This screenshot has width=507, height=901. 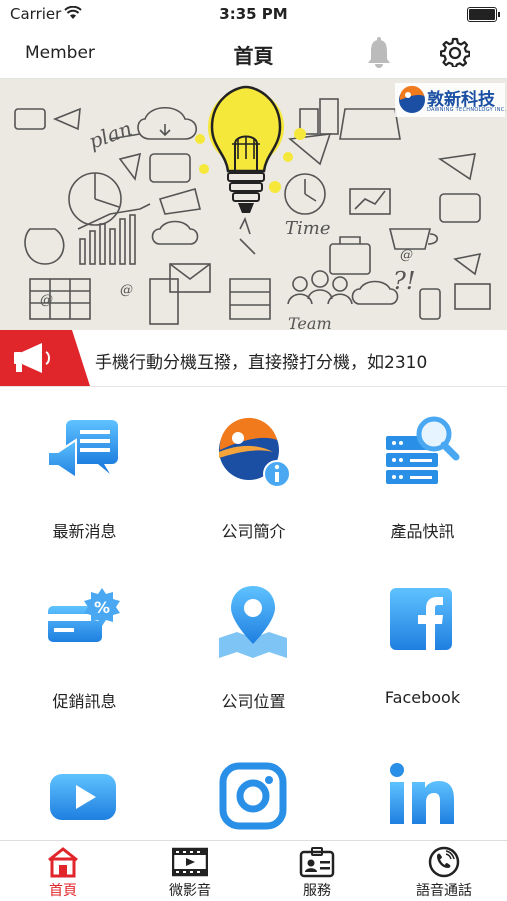 What do you see at coordinates (45, 358) in the screenshot?
I see `announcement-badge` at bounding box center [45, 358].